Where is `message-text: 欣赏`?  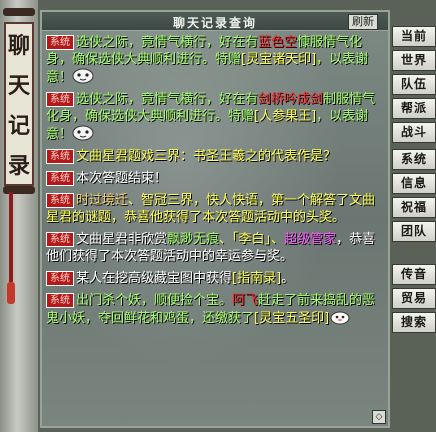
message-text: 欣赏 is located at coordinates (154, 239).